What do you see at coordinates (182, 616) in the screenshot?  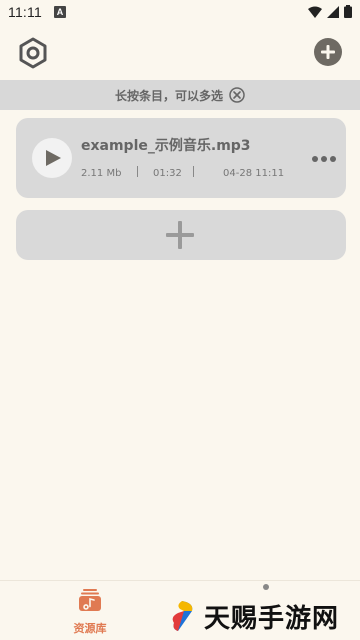 I see `watermark-logo-icon` at bounding box center [182, 616].